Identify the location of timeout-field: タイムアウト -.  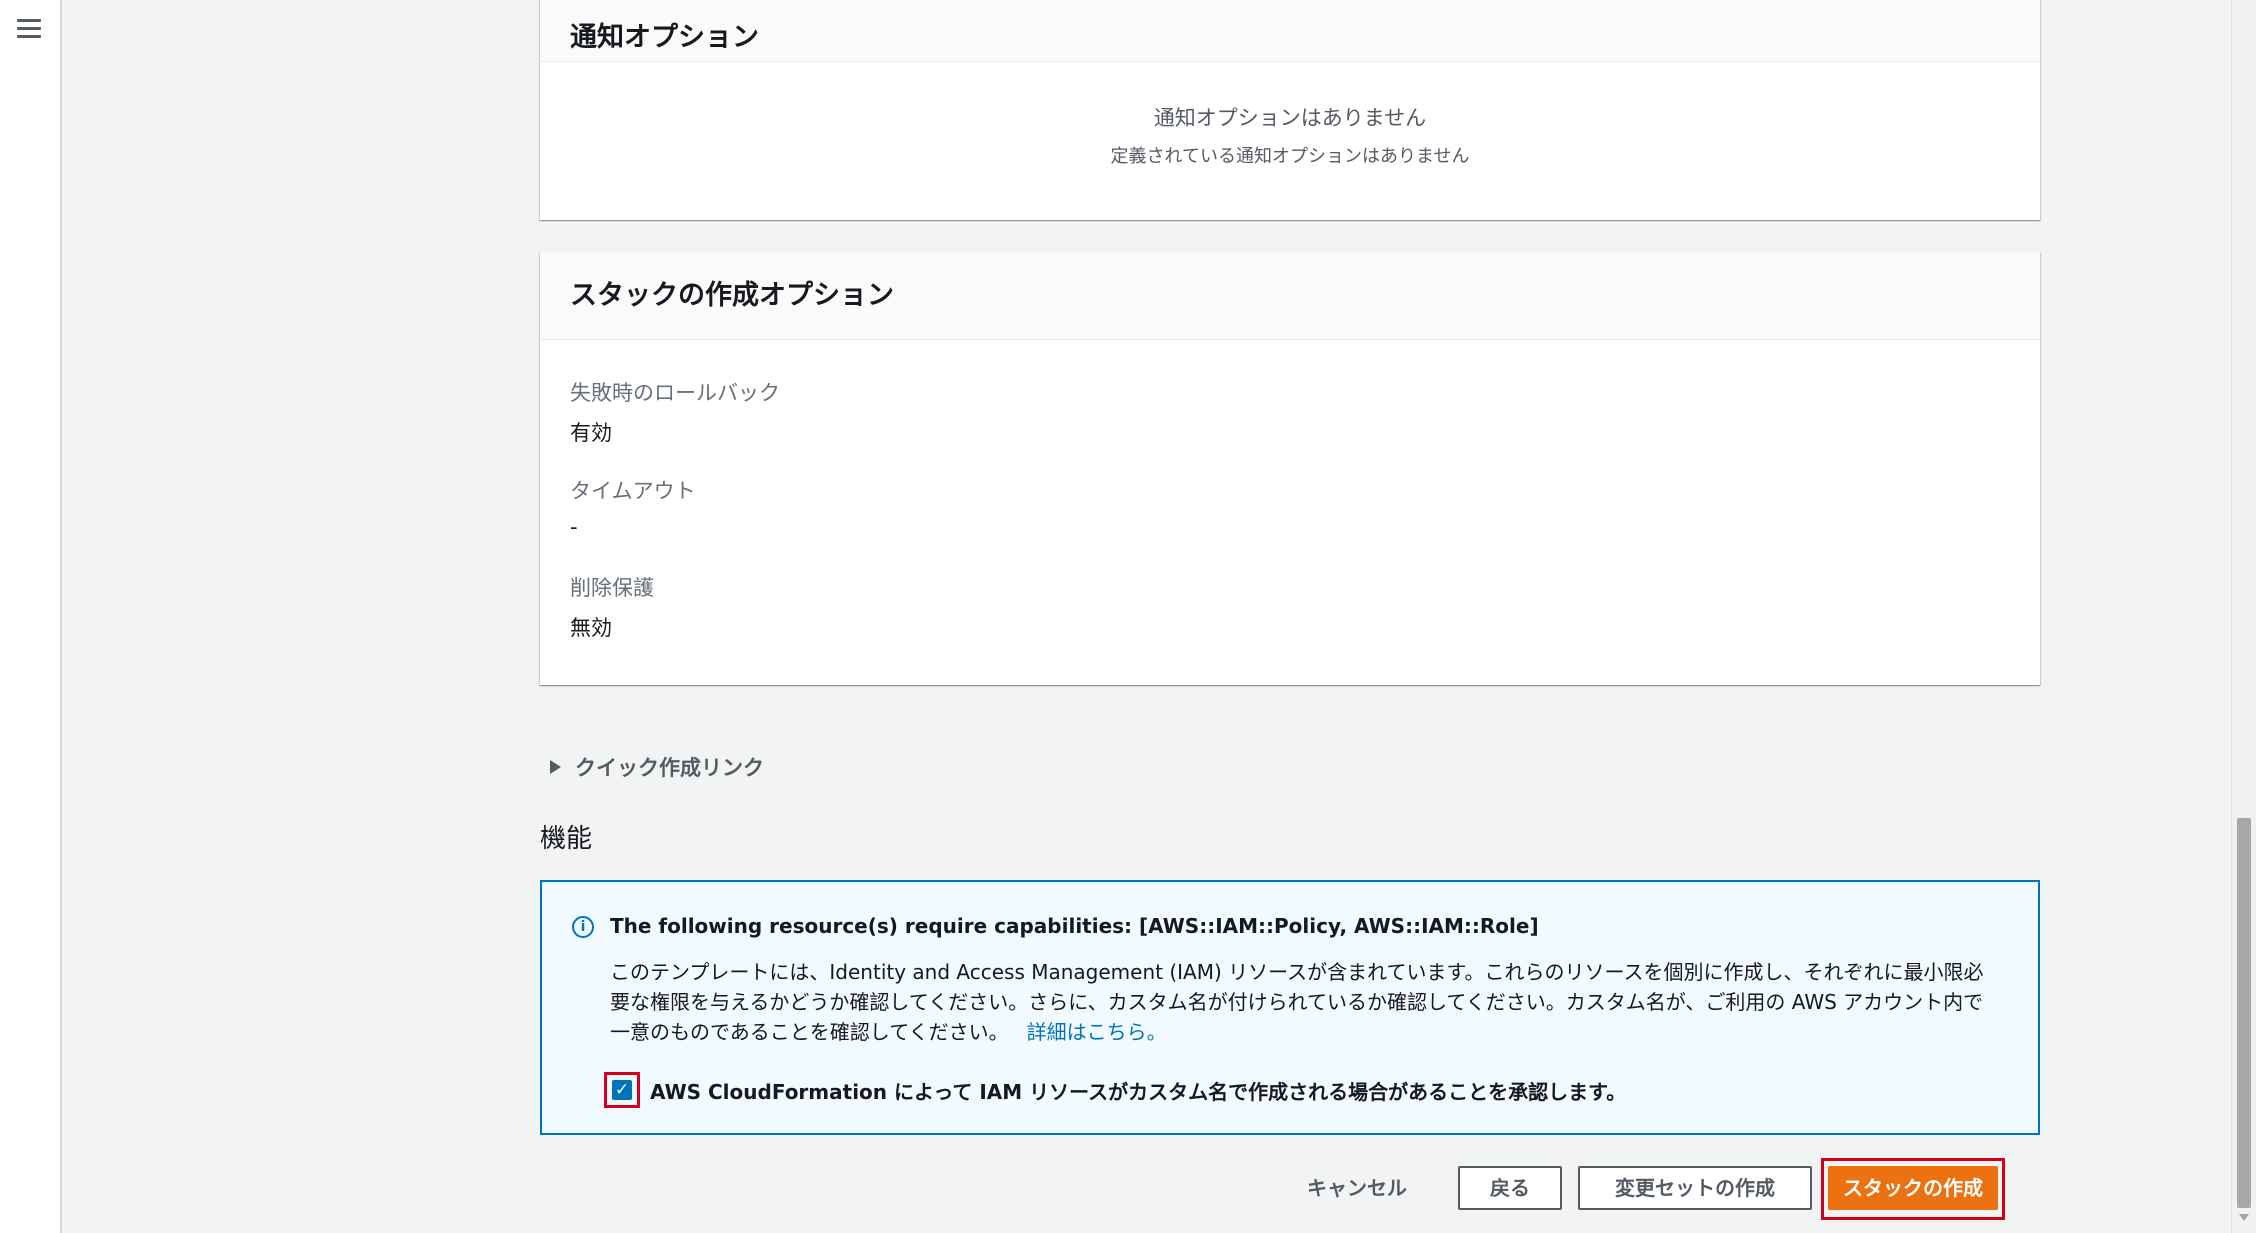
(633, 507).